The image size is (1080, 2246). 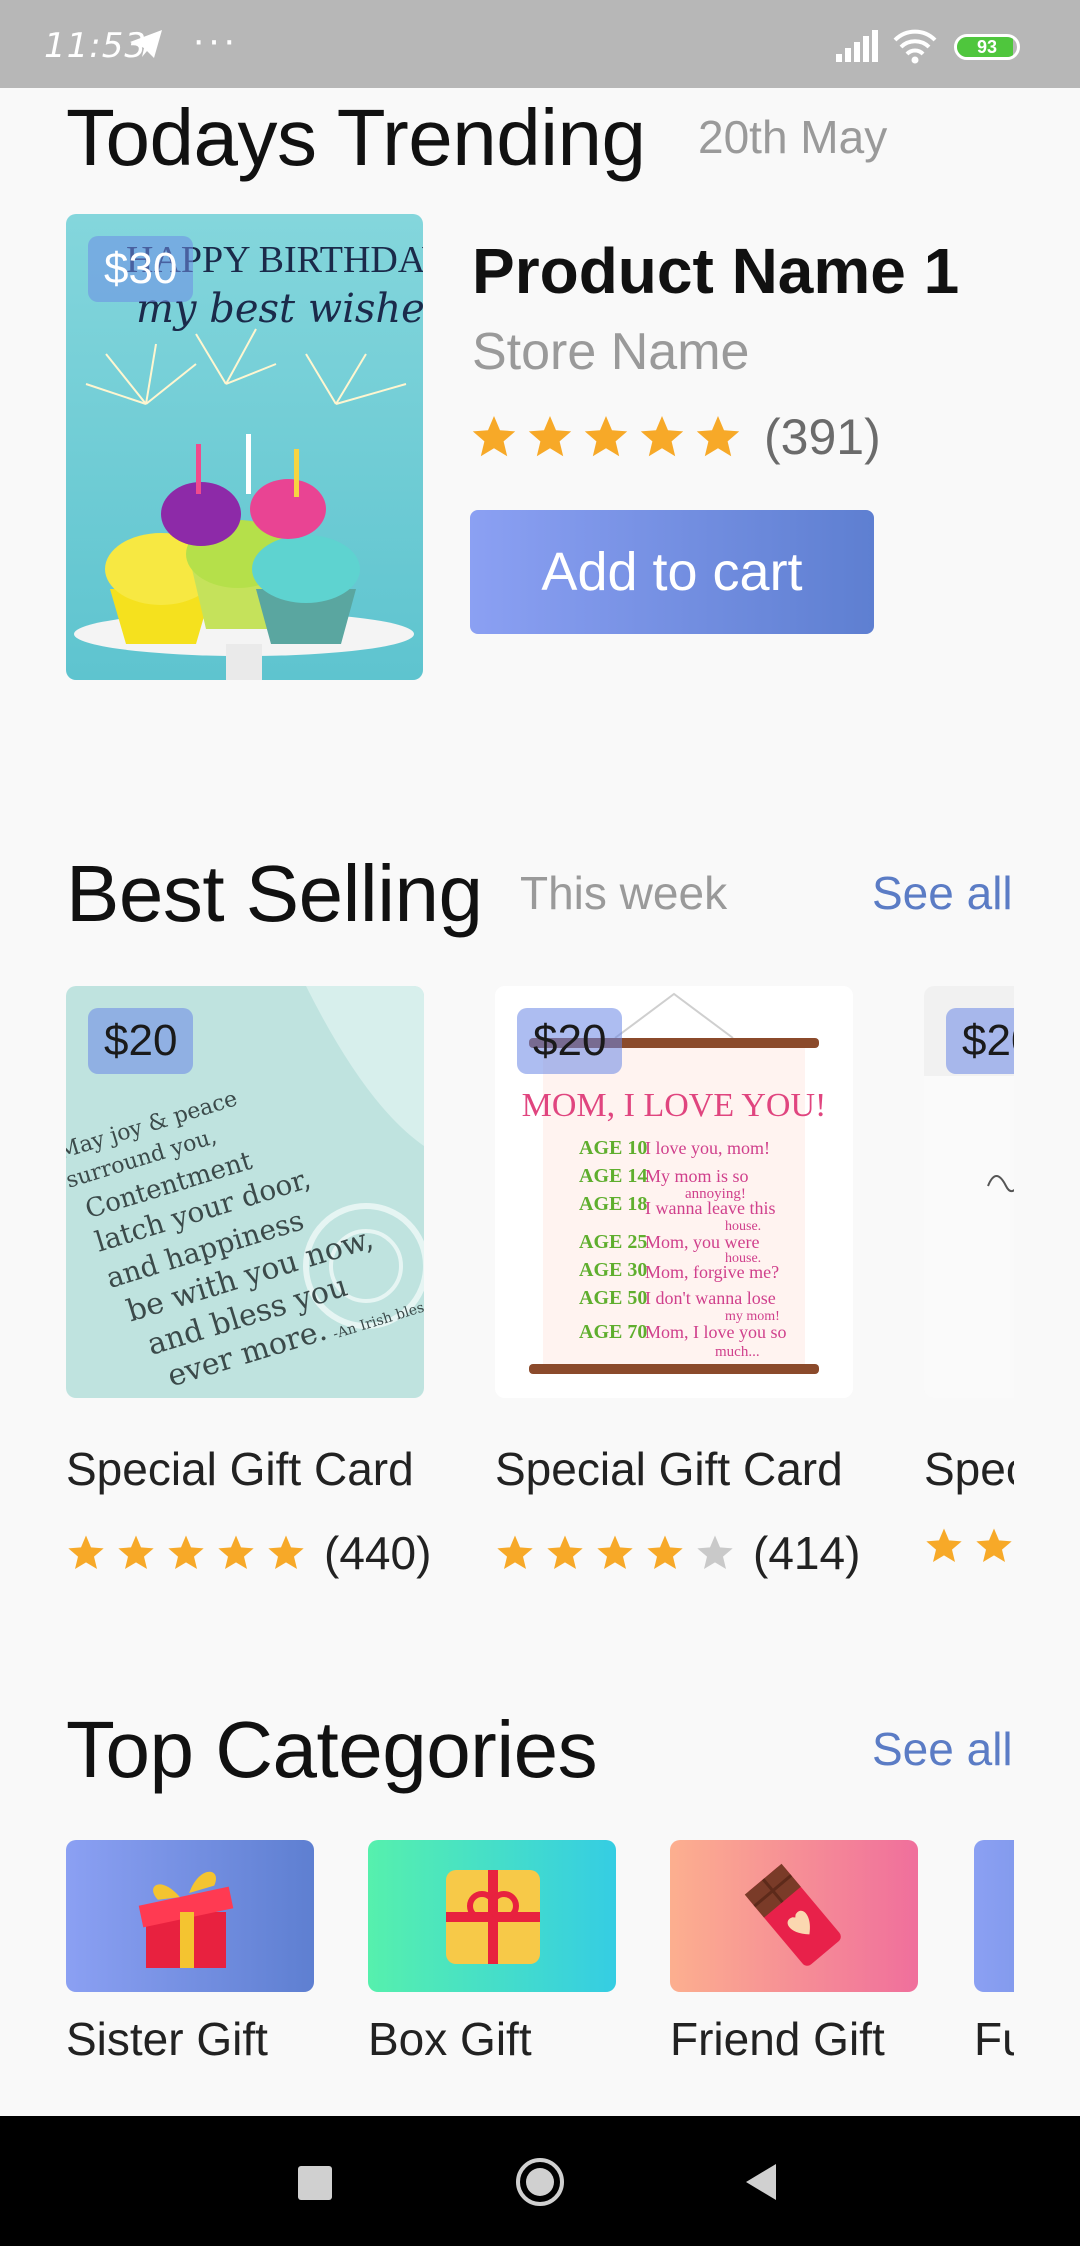 I want to click on svg-text: AGE 30, so click(x=613, y=1270).